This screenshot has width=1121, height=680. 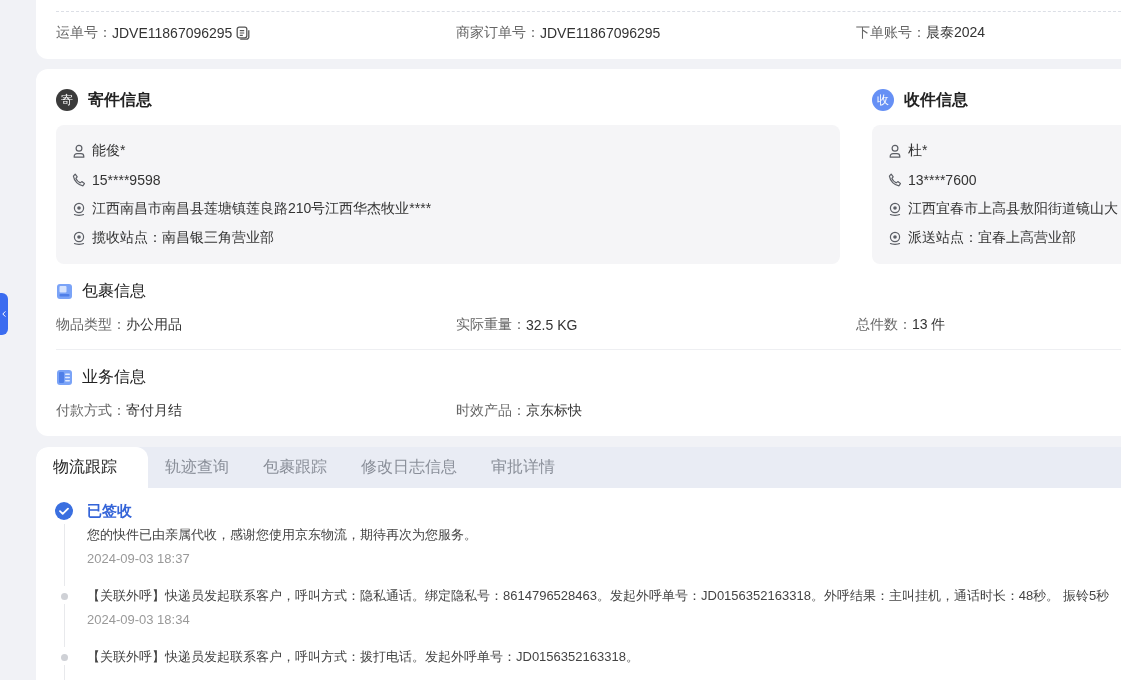 What do you see at coordinates (1013, 209) in the screenshot?
I see `address-text: 江西宜春市上高县敖阳街道镜山大` at bounding box center [1013, 209].